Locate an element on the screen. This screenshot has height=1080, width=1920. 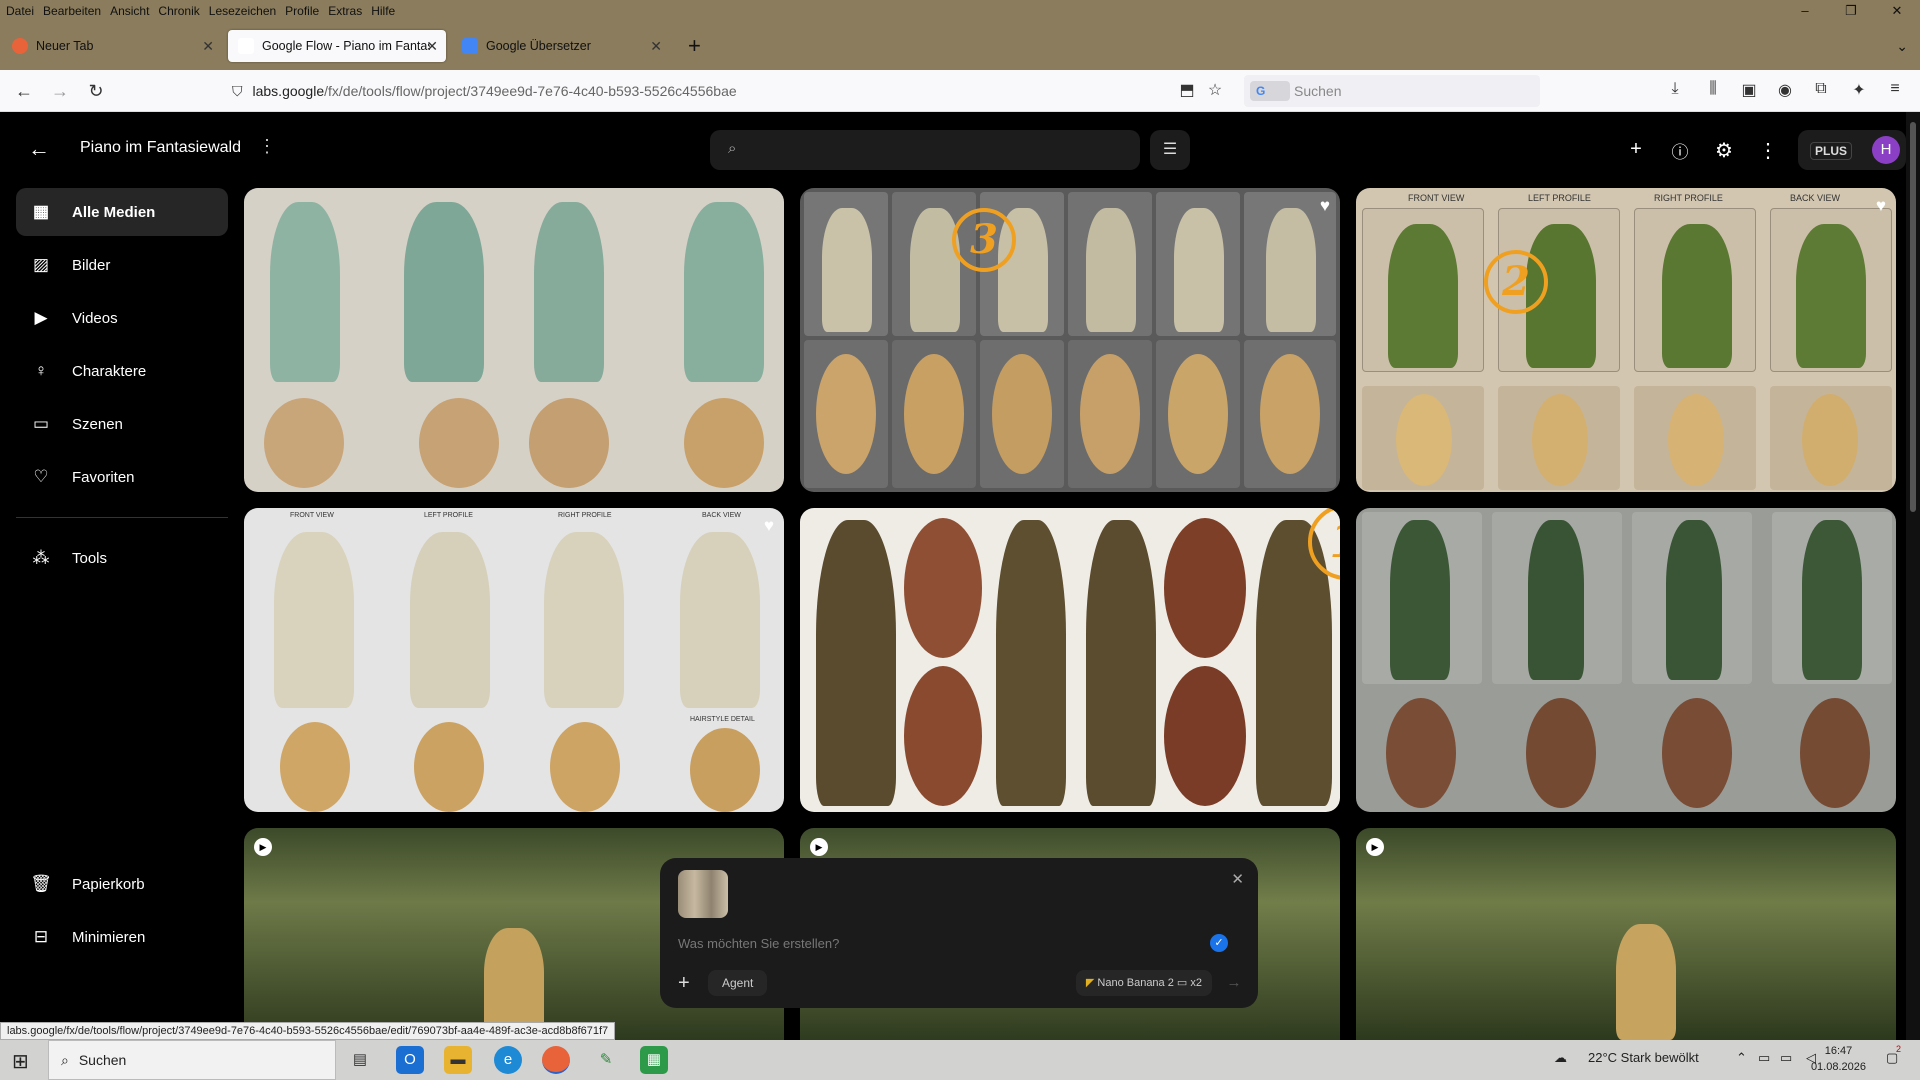
sidebar-item-videos: ▶ Videos is located at coordinates (122, 318).